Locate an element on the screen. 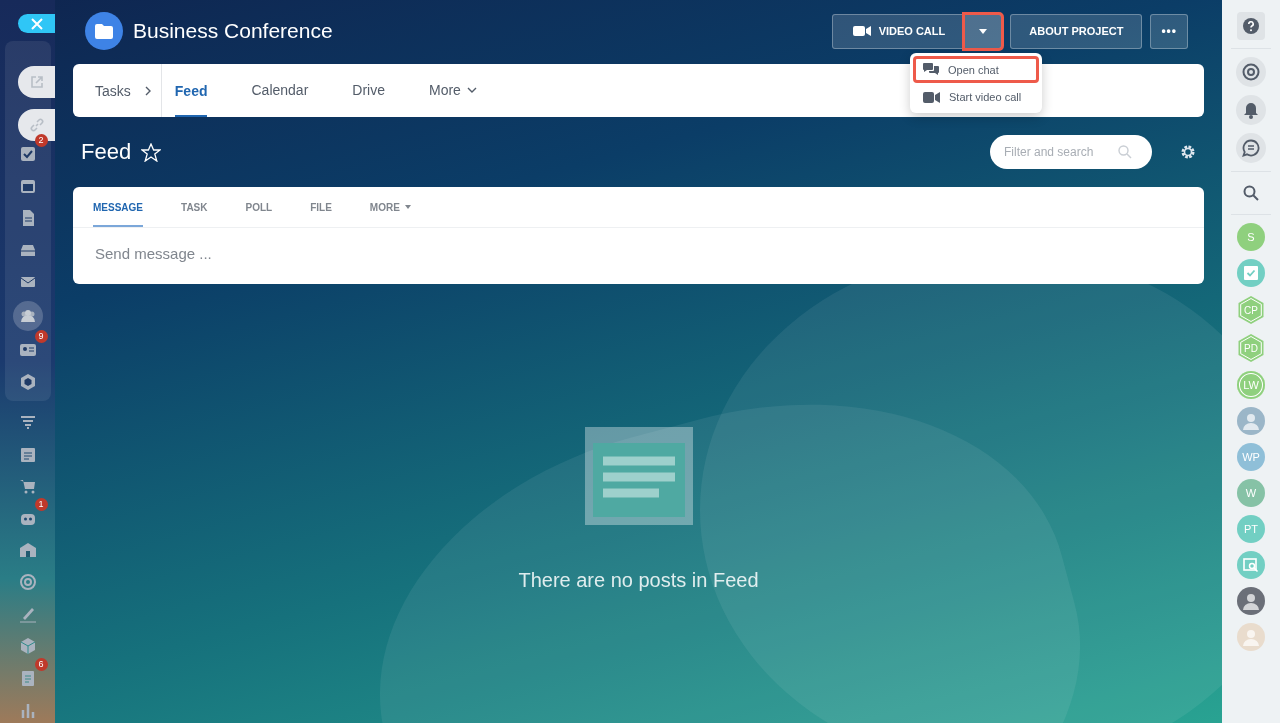 This screenshot has height=723, width=1280. close-icon is located at coordinates (36, 23).